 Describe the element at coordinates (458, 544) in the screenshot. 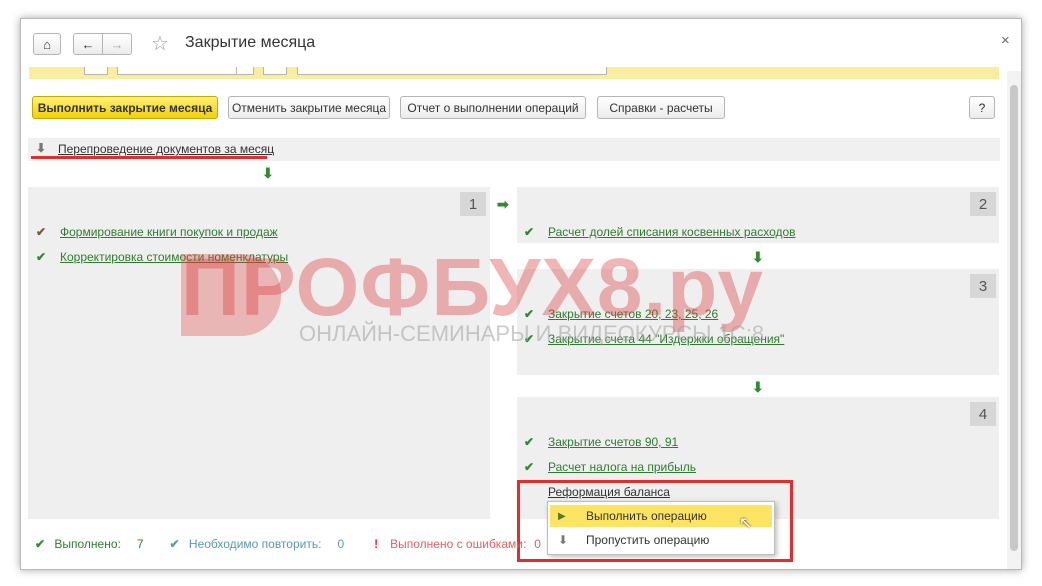

I see `errors-label: Выполнено с ошибками:` at that location.